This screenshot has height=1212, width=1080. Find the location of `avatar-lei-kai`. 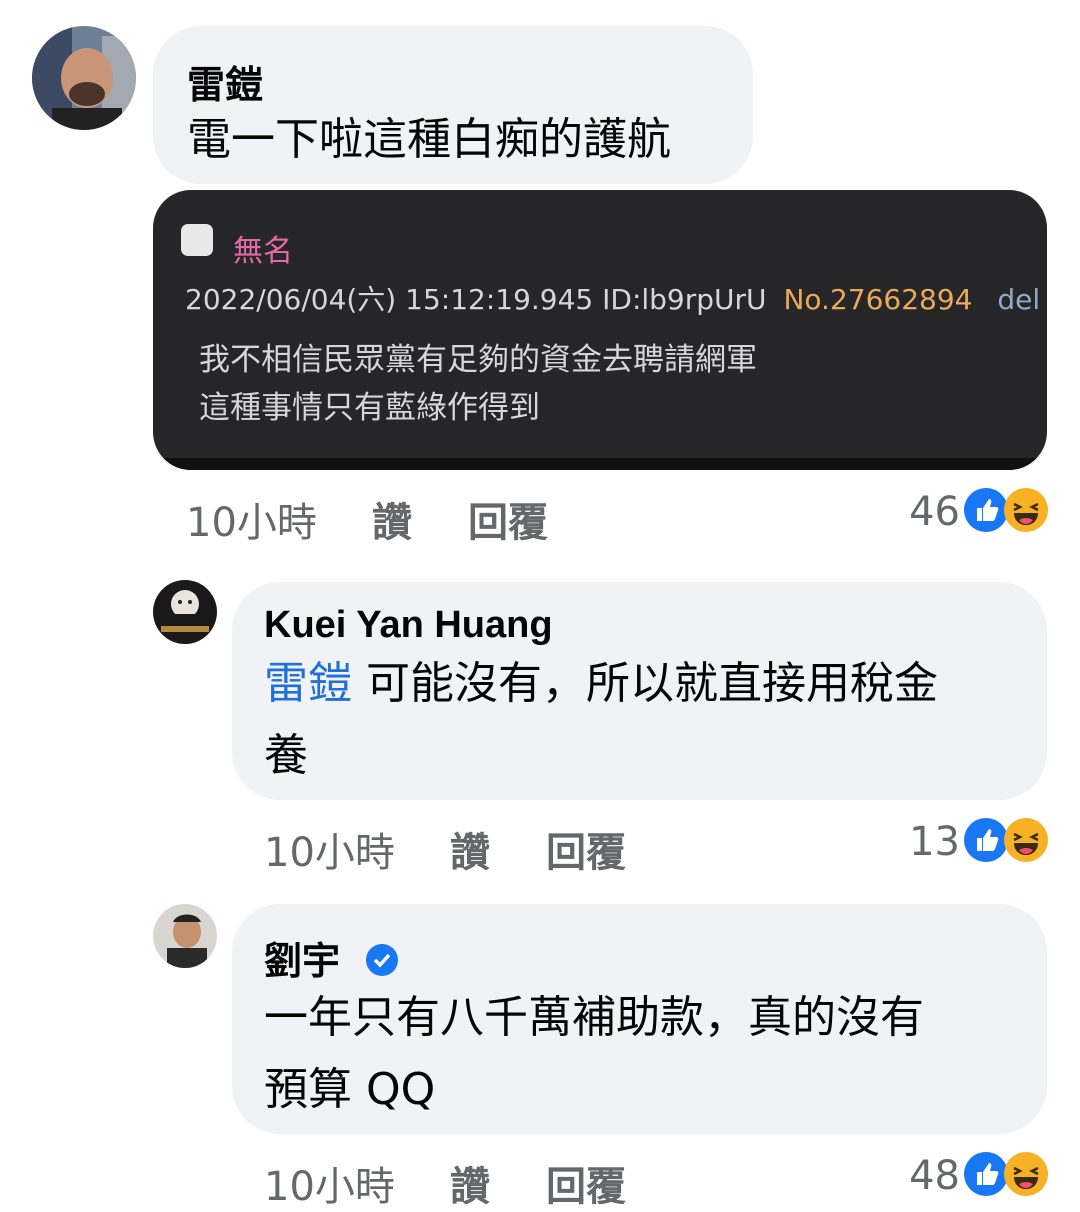

avatar-lei-kai is located at coordinates (84, 78).